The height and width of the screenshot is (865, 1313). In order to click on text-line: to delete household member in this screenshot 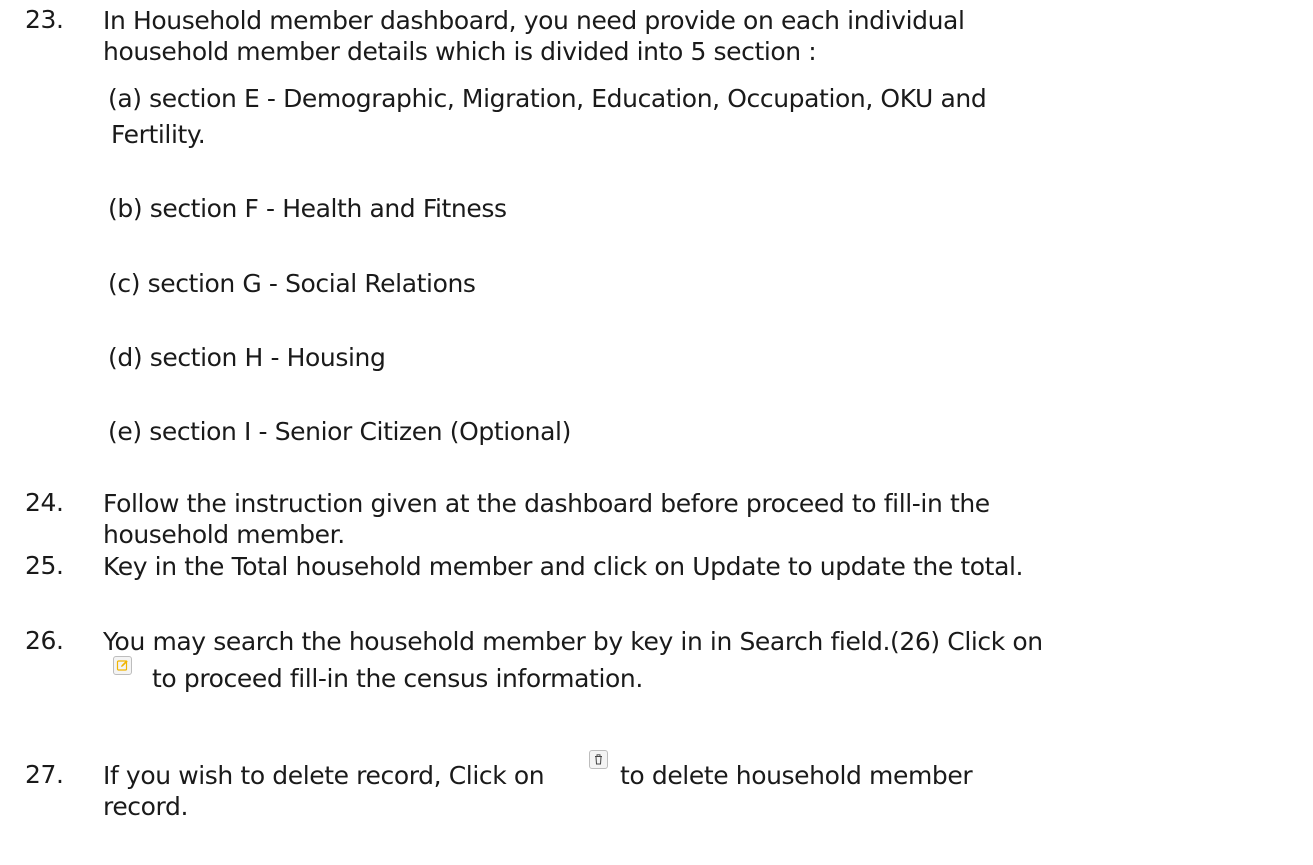, I will do `click(796, 775)`.